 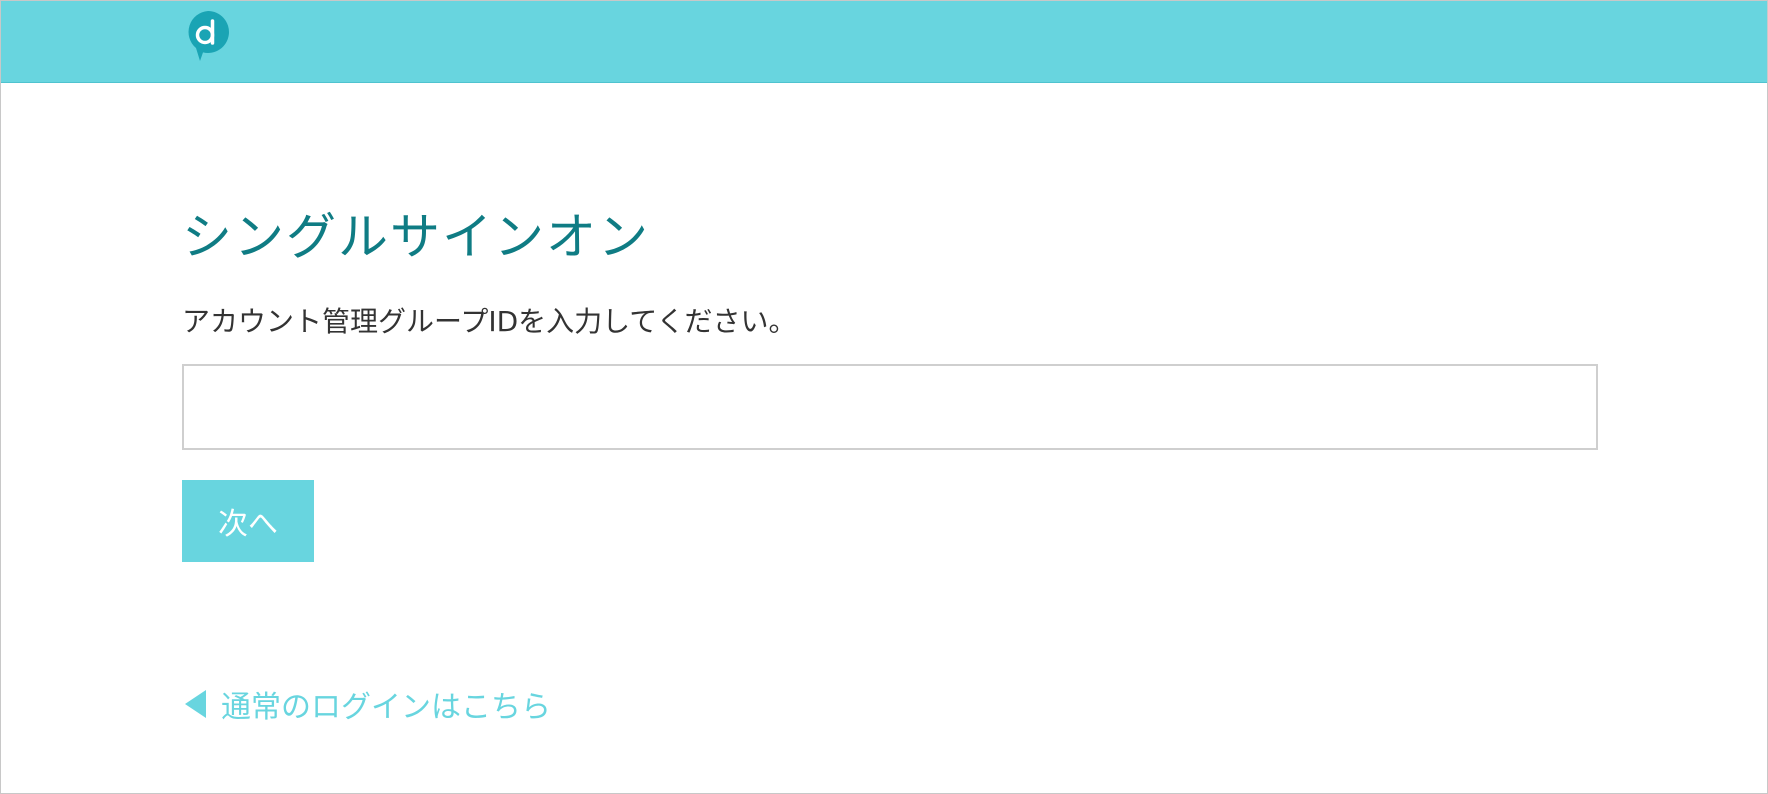 I want to click on group-id-instruction: アカウント管理グループIDを入力してください。, so click(x=489, y=321).